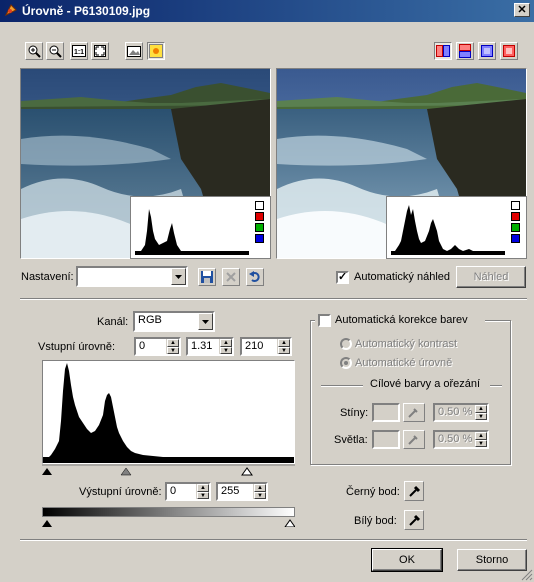  I want to click on actual-size-button: 1:1, so click(79, 51).